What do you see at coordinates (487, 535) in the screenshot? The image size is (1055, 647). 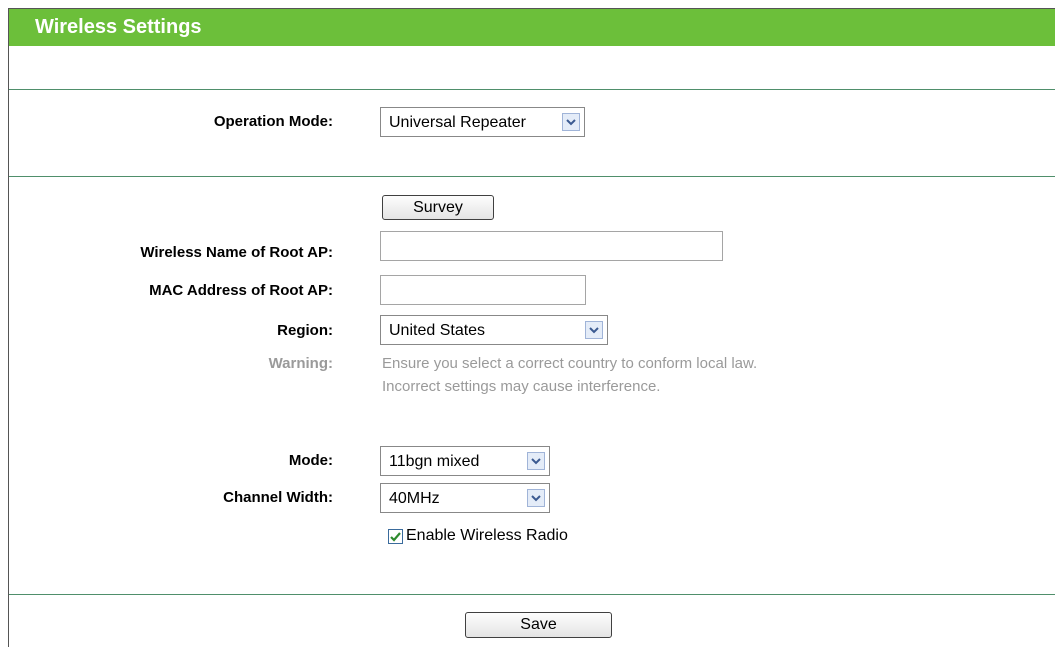 I see `enable-wireless-radio-label: Enable Wireless Radio` at bounding box center [487, 535].